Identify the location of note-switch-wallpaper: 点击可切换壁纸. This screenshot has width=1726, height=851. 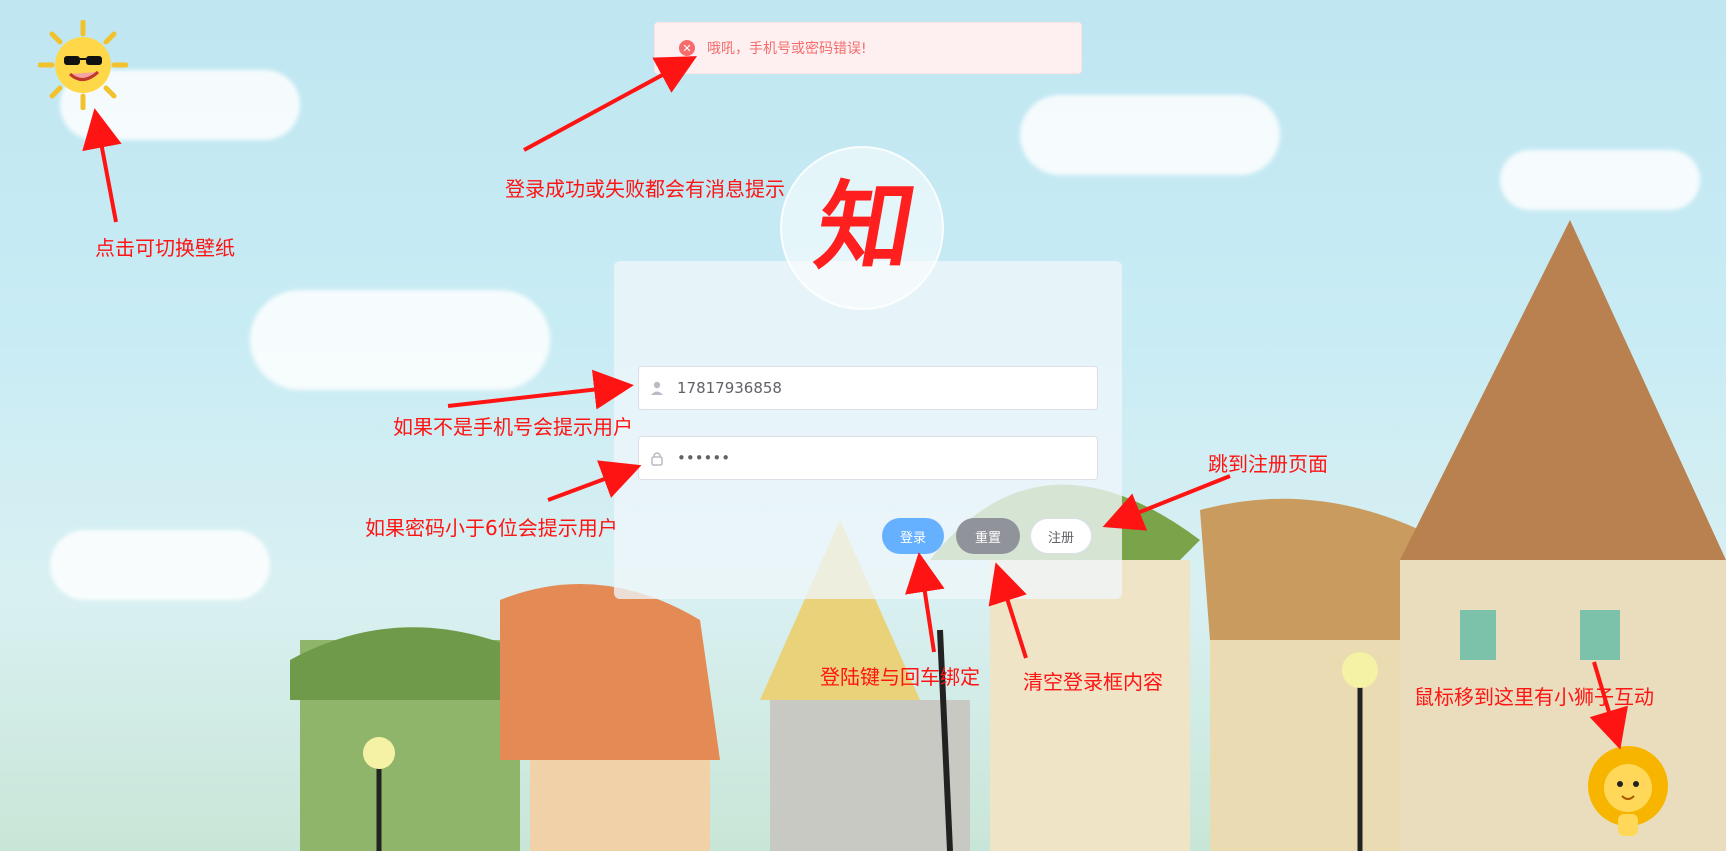
(165, 248).